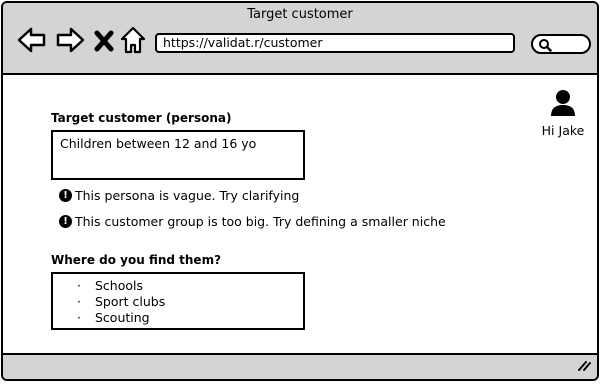 This screenshot has width=602, height=384. I want to click on where-input: Schools Sport clubs Scouting, so click(178, 301).